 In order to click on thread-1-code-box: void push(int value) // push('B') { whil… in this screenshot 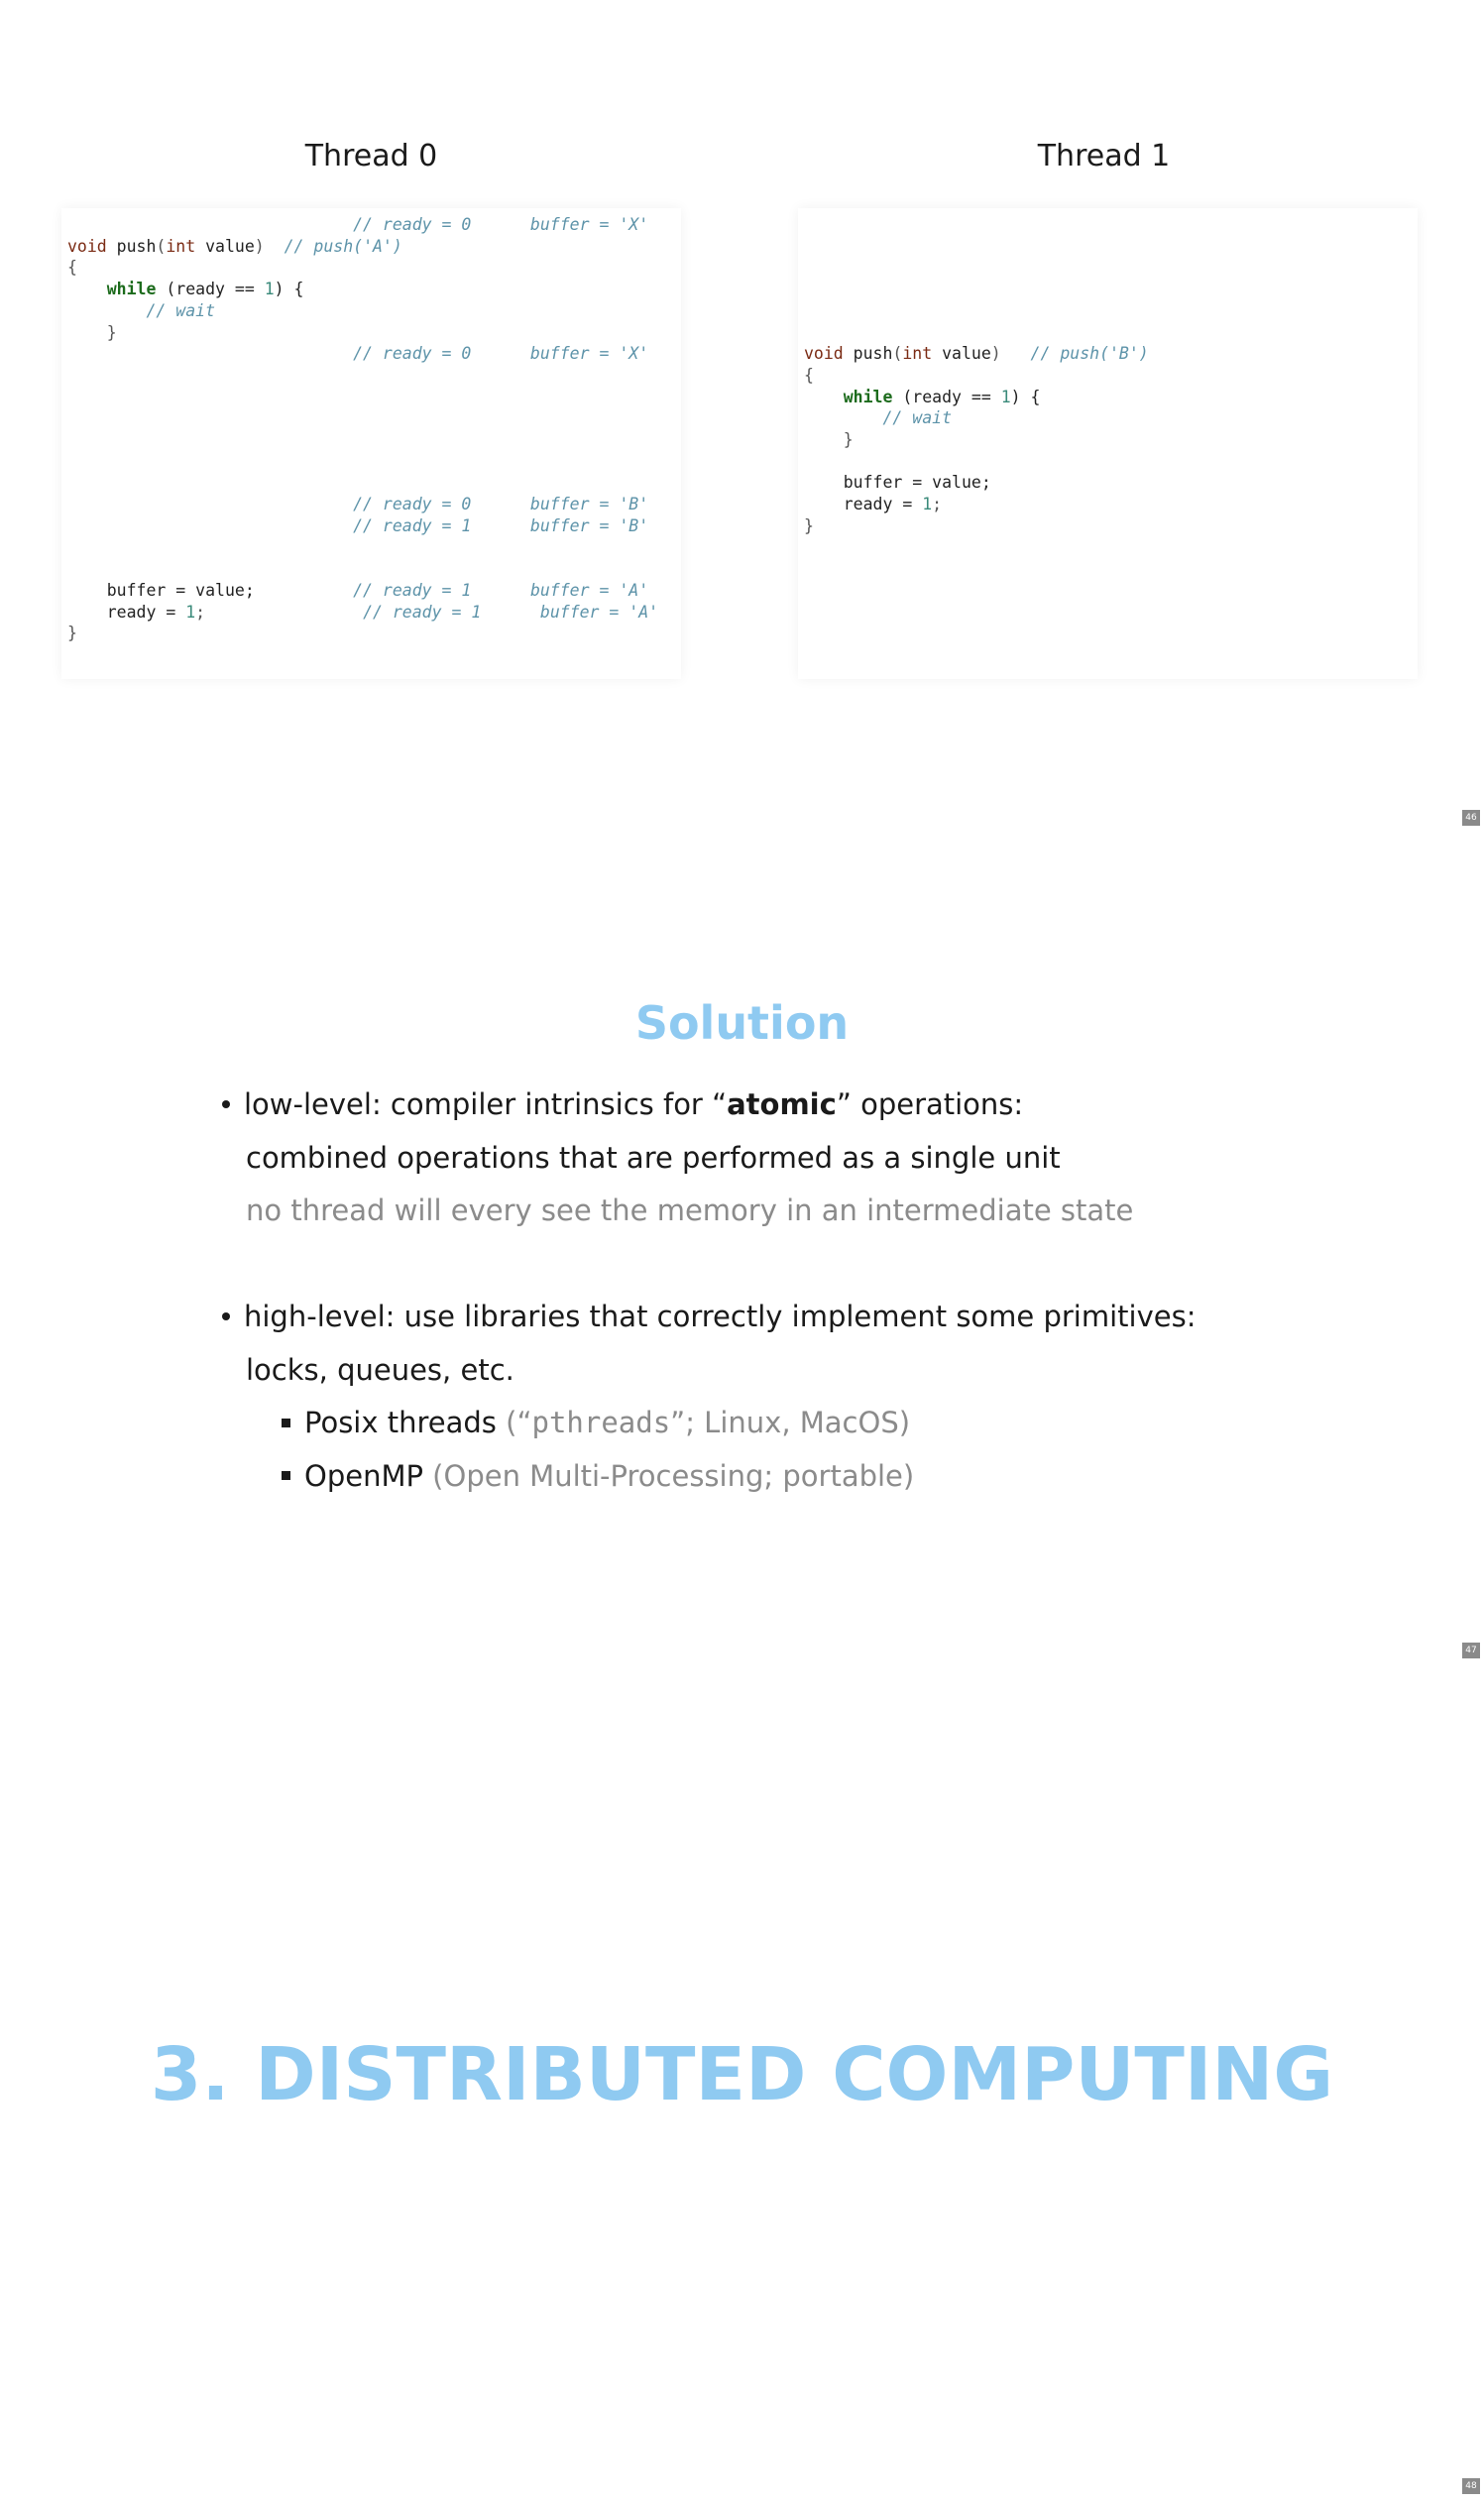, I will do `click(1108, 443)`.